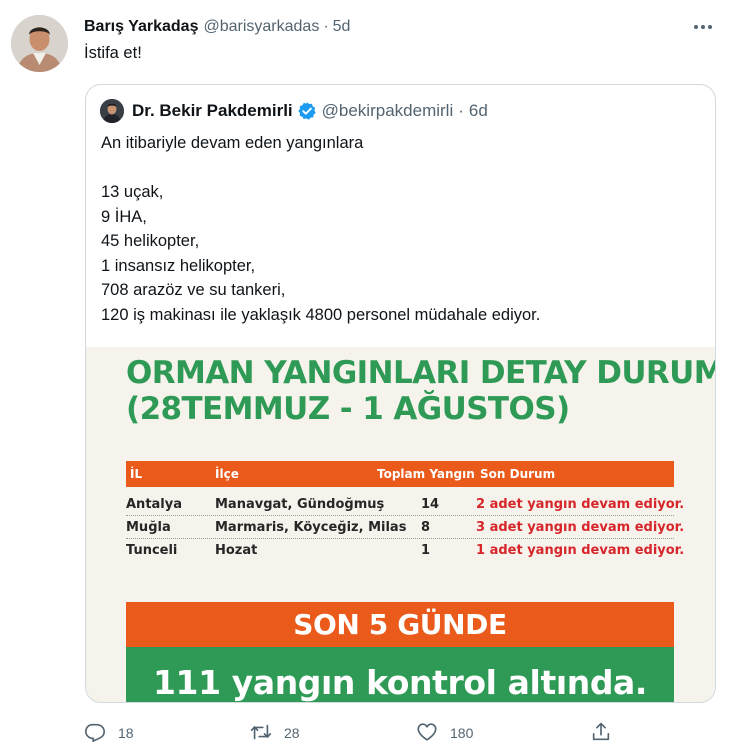  Describe the element at coordinates (126, 733) in the screenshot. I see `reply-count: 18` at that location.